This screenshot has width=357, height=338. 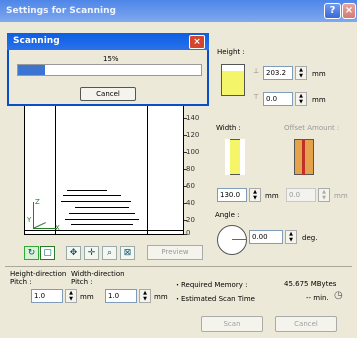 What do you see at coordinates (317, 298) in the screenshot?
I see `scan-time-value: -- min.` at bounding box center [317, 298].